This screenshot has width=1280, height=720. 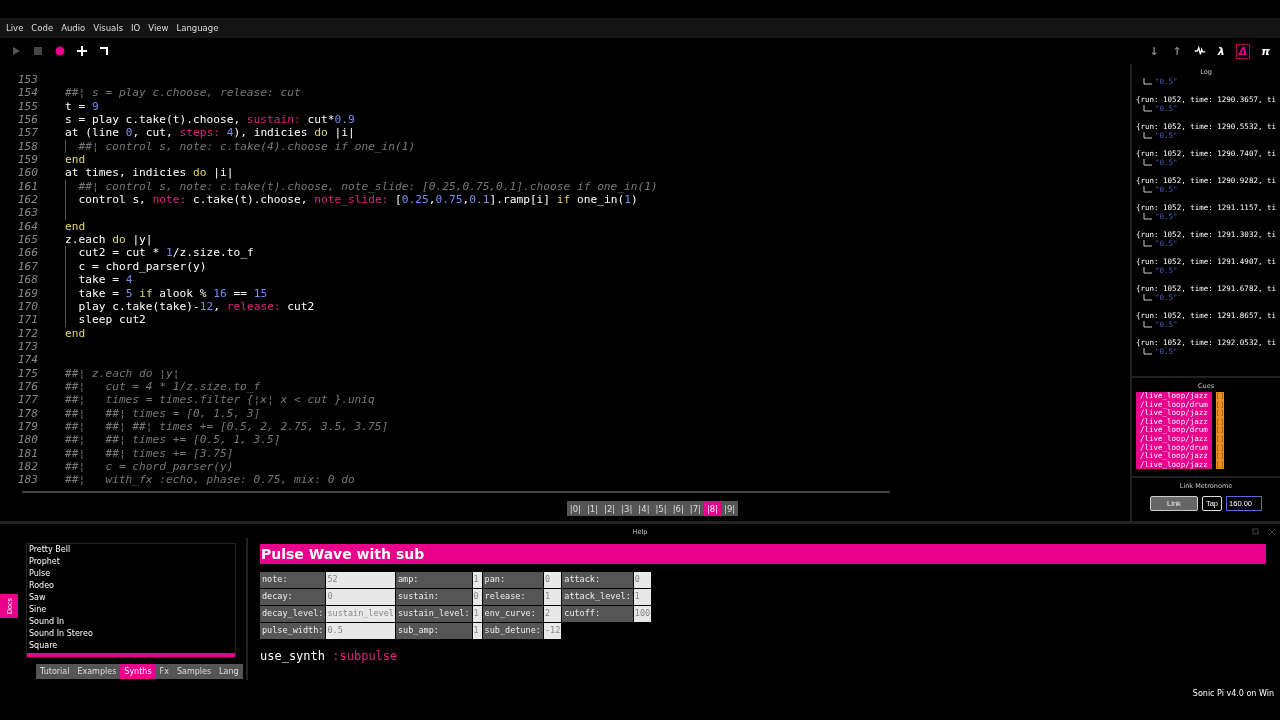 I want to click on synth-item: Square, so click(x=132, y=646).